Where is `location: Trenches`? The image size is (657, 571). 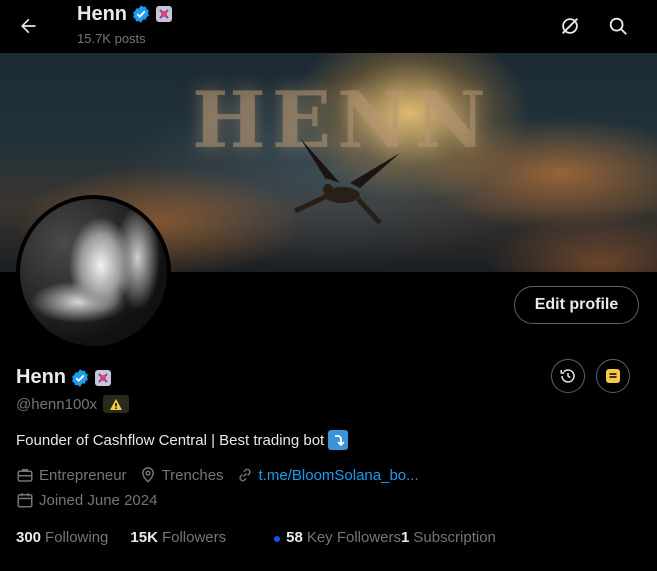
location: Trenches is located at coordinates (181, 475).